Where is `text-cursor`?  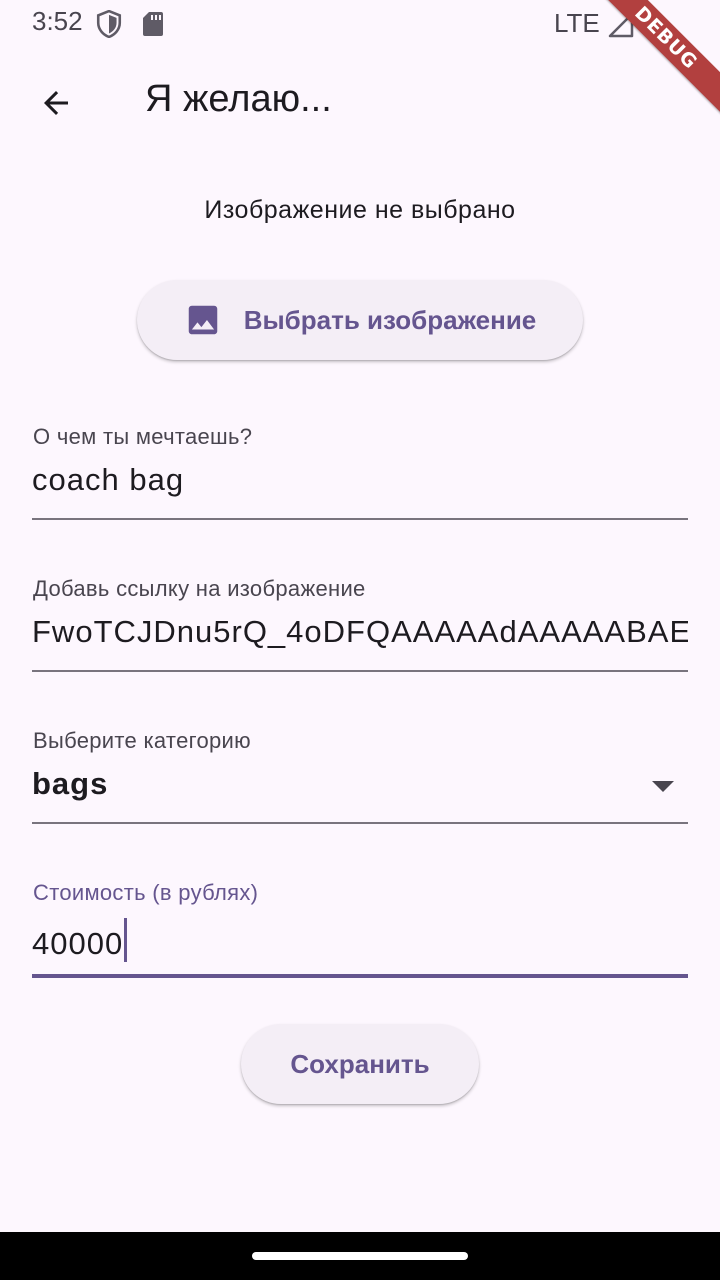 text-cursor is located at coordinates (126, 940).